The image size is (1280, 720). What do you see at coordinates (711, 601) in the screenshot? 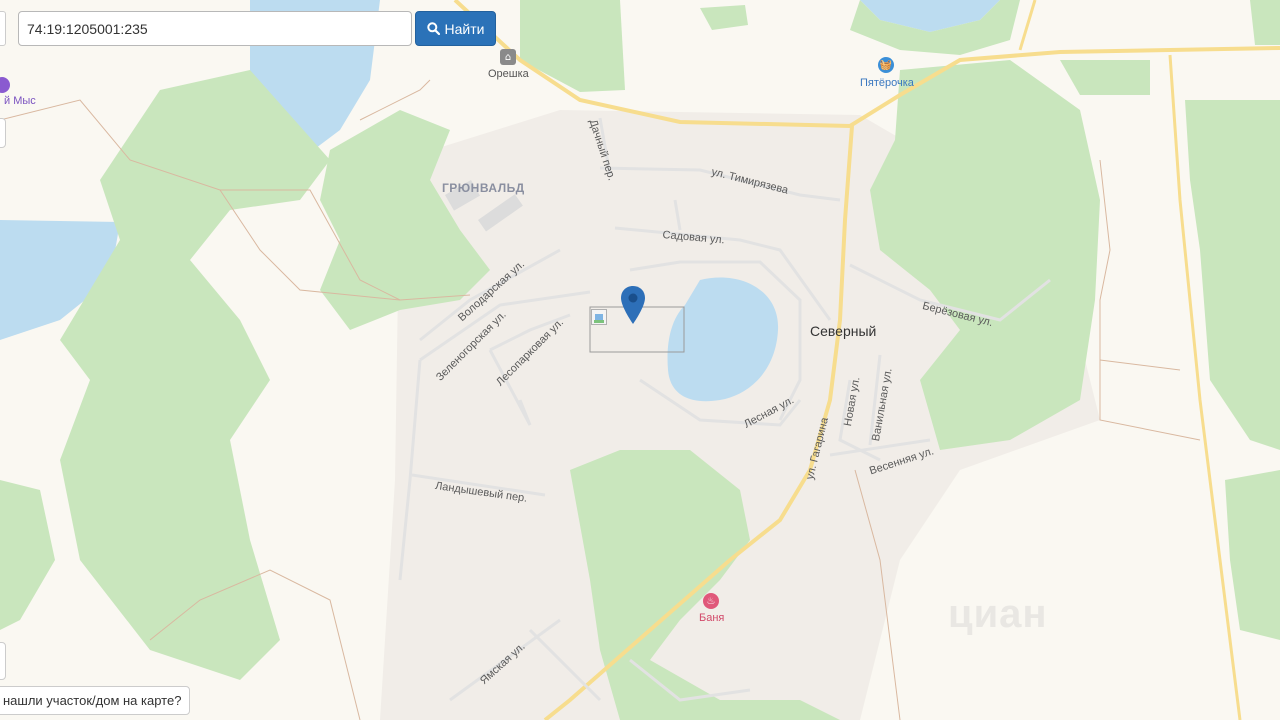
I see `bath-icon: ♨` at bounding box center [711, 601].